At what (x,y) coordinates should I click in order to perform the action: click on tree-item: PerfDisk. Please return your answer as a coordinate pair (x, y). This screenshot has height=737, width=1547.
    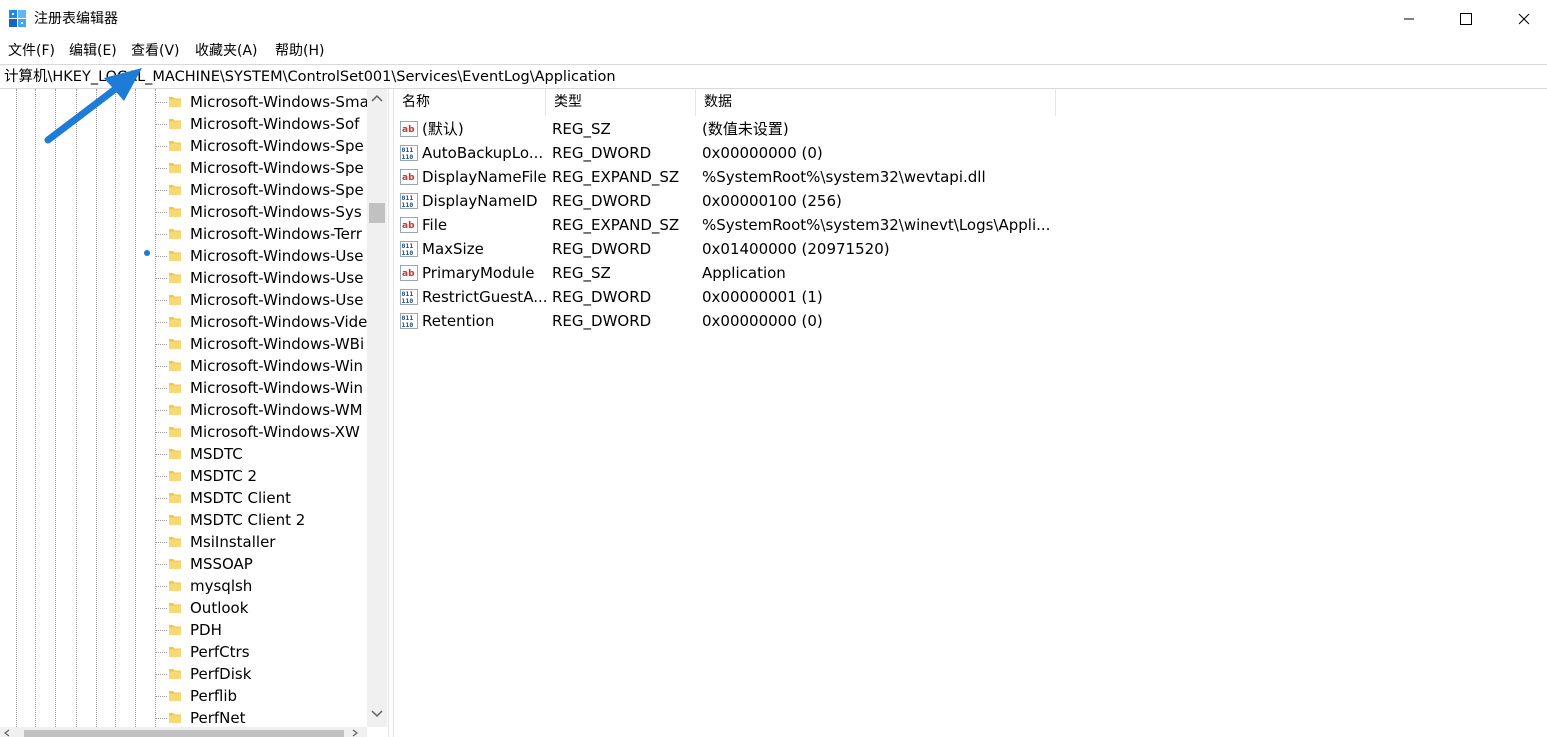
    Looking at the image, I should click on (261, 674).